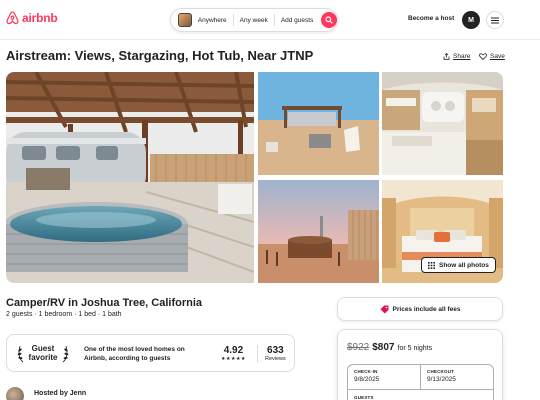 This screenshot has width=540, height=400. I want to click on price-note-banner: Prices include all fees, so click(420, 309).